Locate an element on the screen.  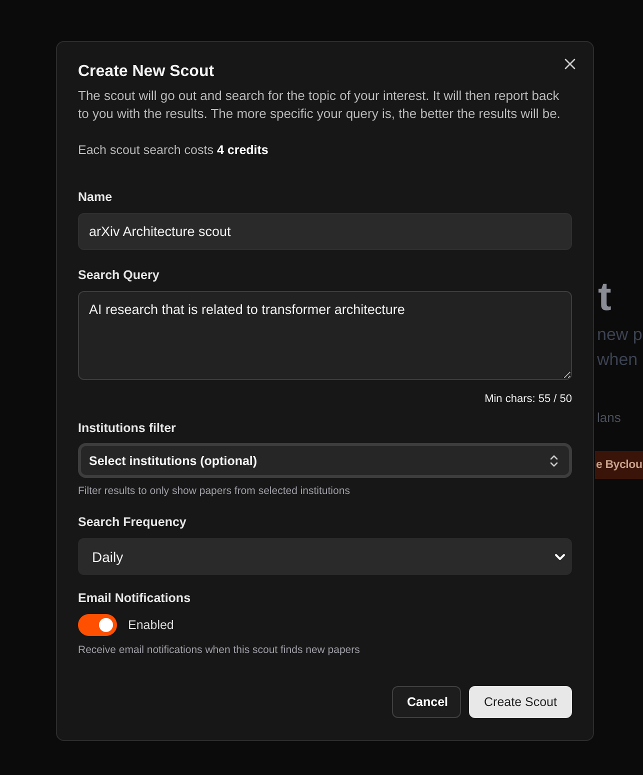
field-label: Search Query is located at coordinates (119, 275).